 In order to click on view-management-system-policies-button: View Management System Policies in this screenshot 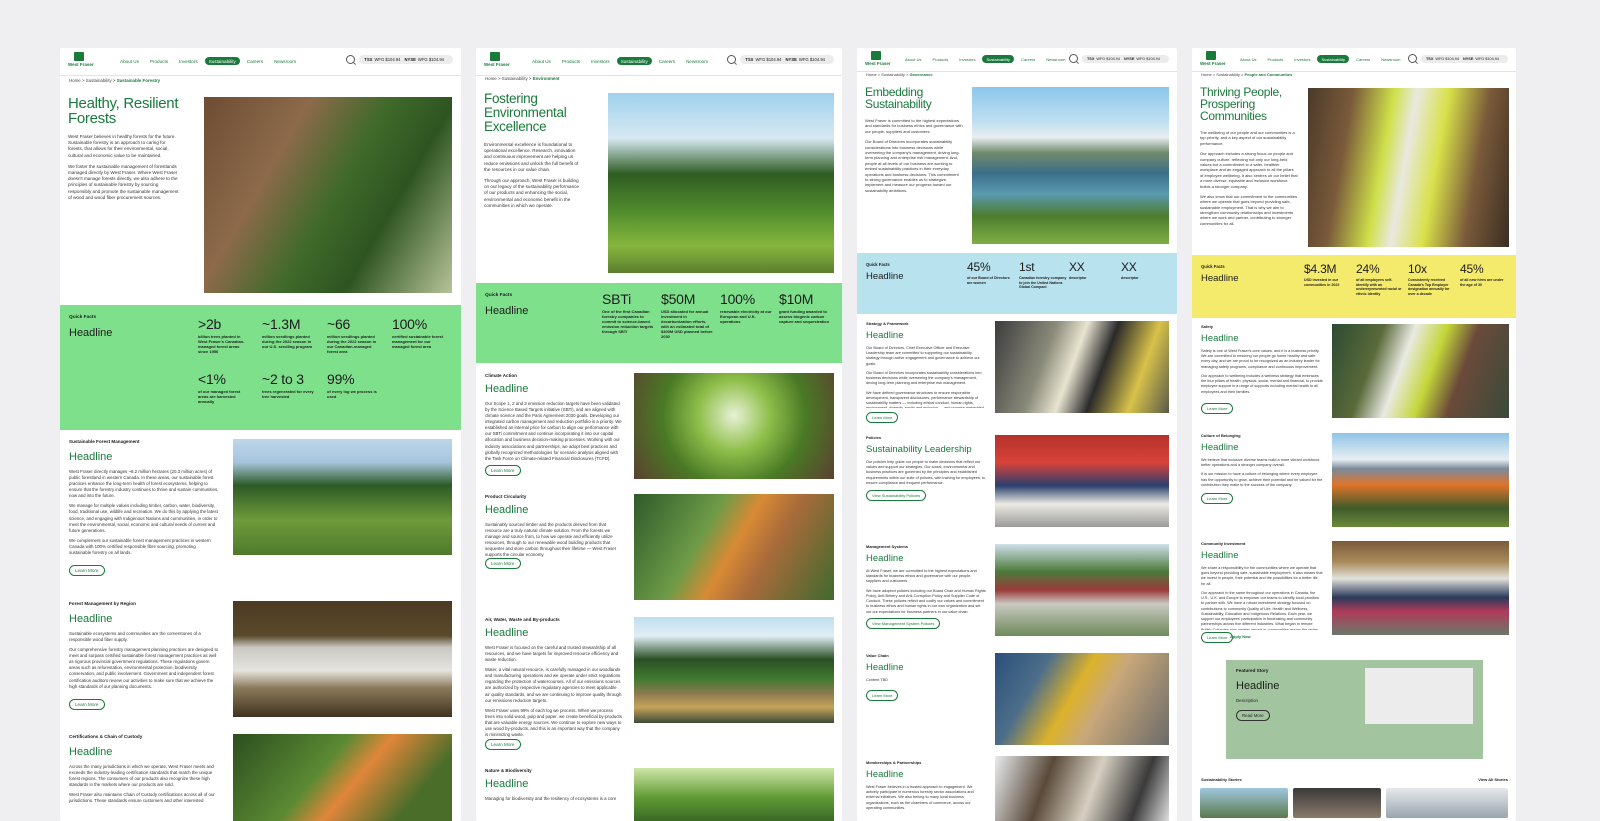, I will do `click(903, 623)`.